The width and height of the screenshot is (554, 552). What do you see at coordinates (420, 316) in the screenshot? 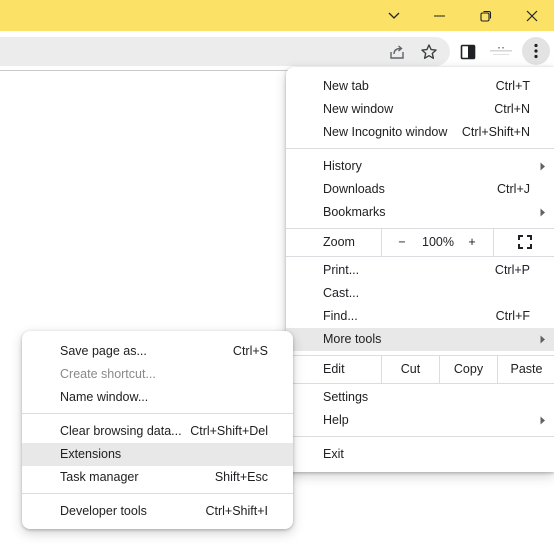
I see `menu-item-find: Find... Ctrl+F` at bounding box center [420, 316].